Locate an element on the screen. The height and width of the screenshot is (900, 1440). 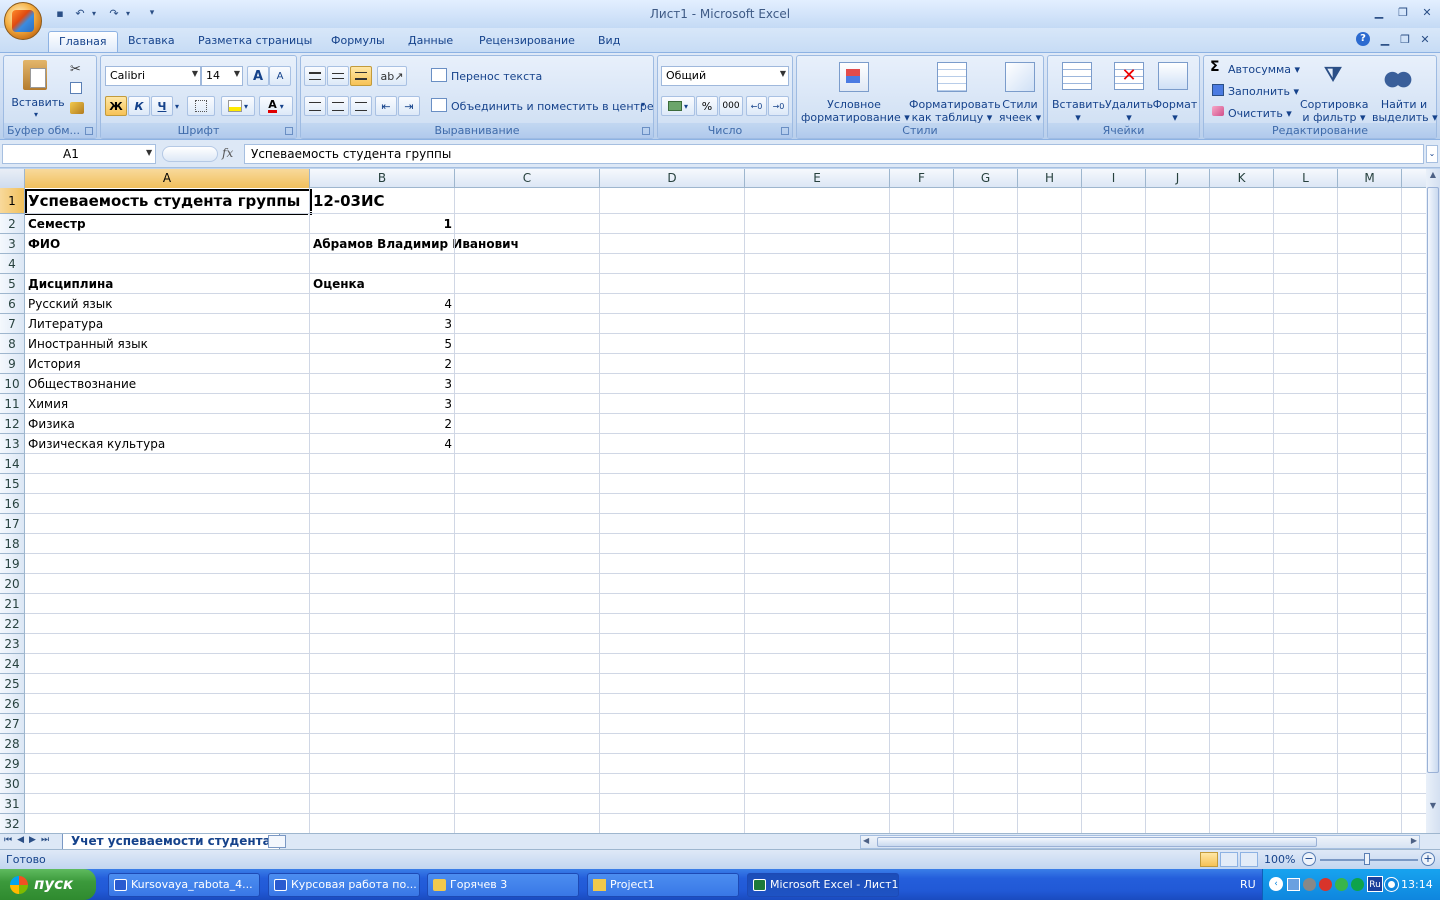
row-header-13: 13 is located at coordinates (12, 444).